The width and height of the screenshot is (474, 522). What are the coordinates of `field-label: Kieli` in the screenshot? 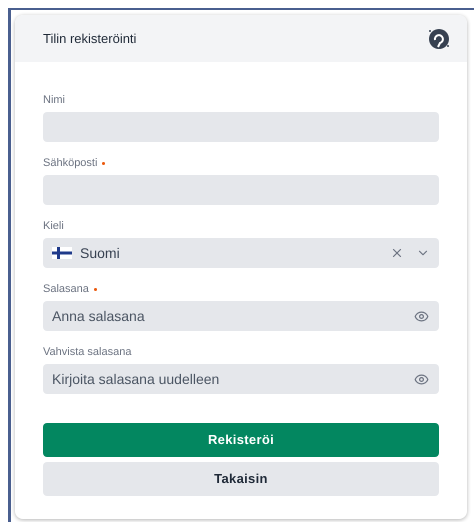 It's located at (53, 226).